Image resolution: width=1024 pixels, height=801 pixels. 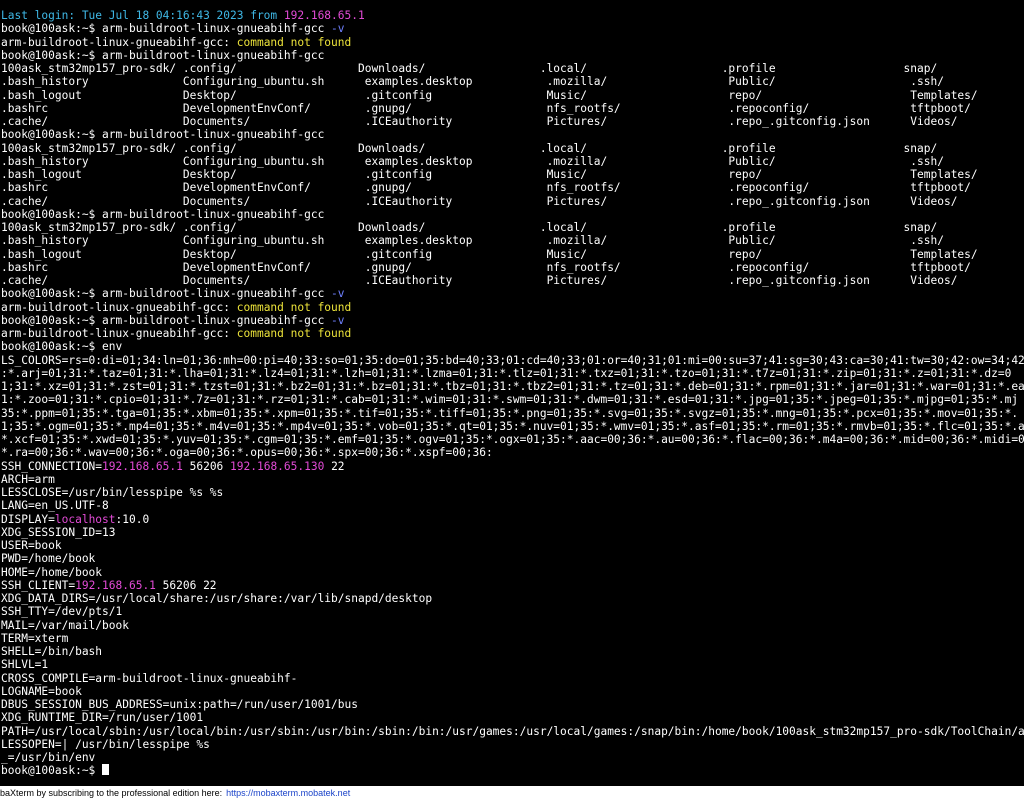 What do you see at coordinates (106, 770) in the screenshot?
I see `text-cursor` at bounding box center [106, 770].